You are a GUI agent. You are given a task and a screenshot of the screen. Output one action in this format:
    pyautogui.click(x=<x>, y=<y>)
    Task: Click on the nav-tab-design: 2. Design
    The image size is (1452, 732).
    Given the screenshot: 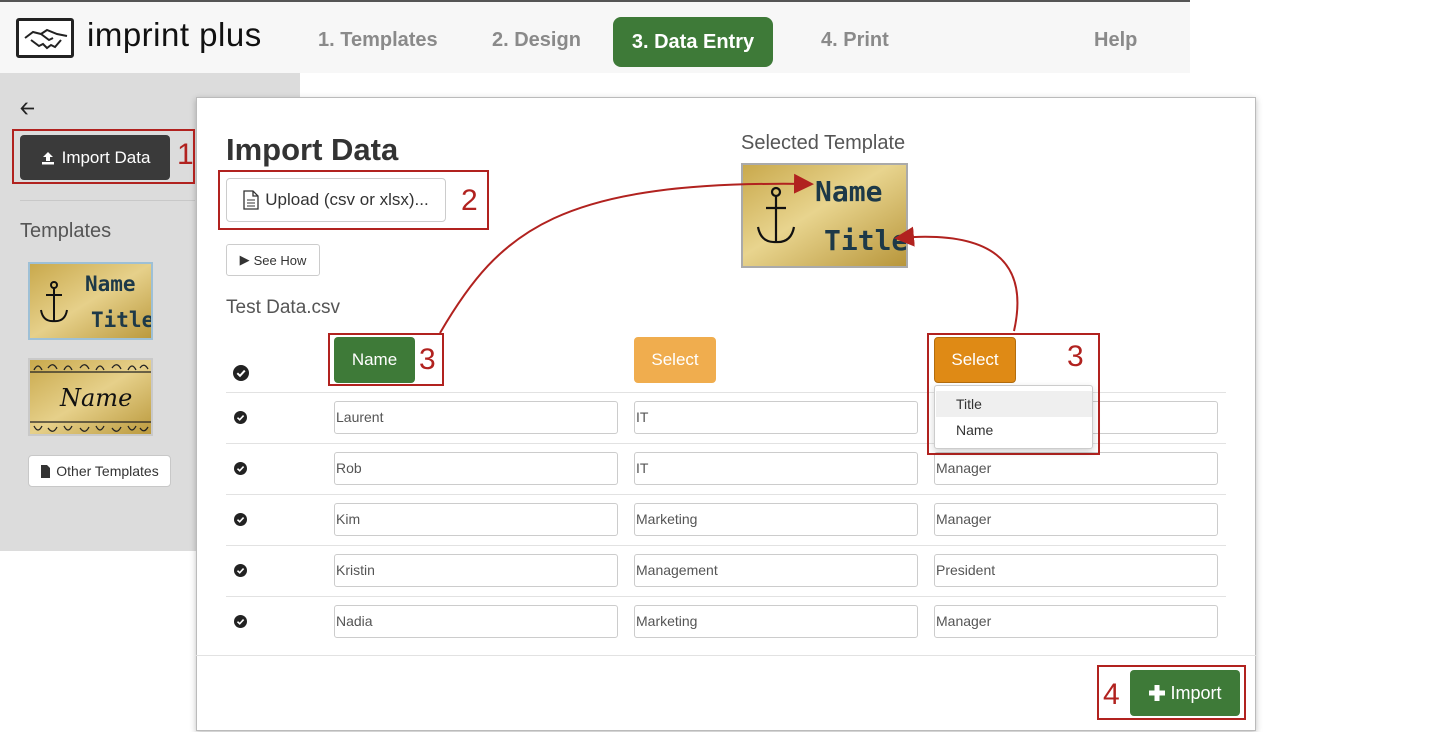 What is the action you would take?
    pyautogui.click(x=536, y=40)
    